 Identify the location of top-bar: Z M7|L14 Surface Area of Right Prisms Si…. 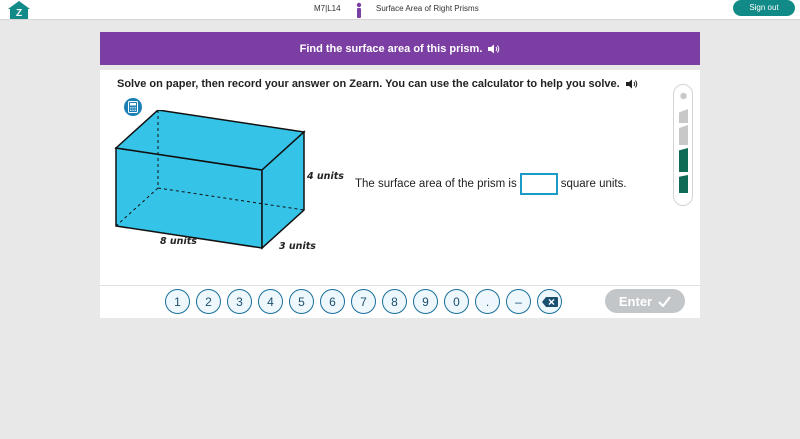
(400, 10).